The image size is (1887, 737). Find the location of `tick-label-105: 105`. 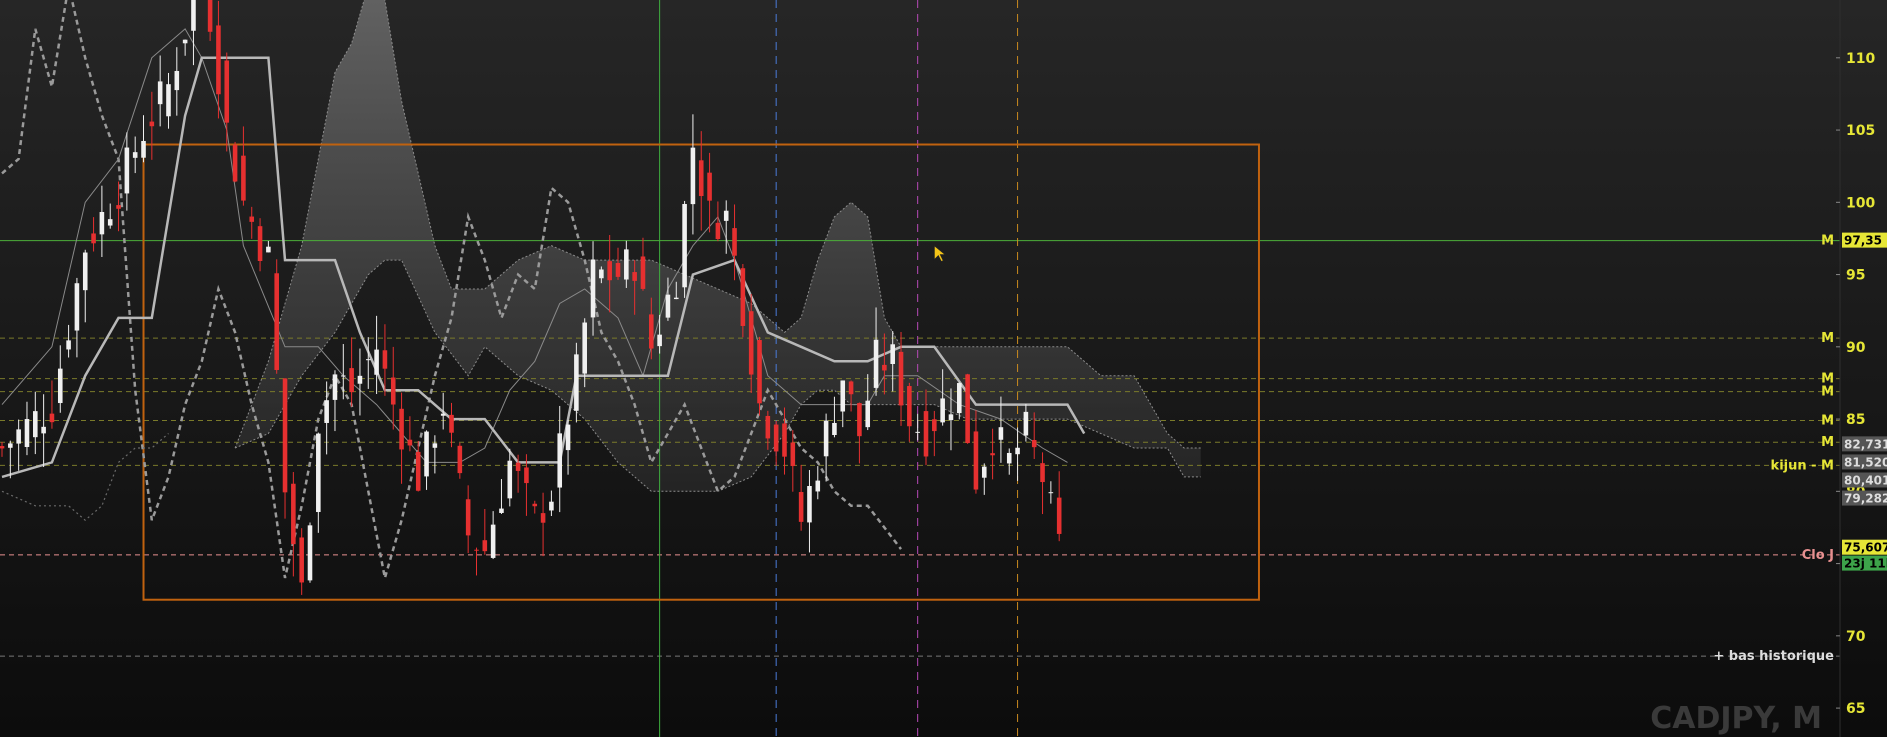

tick-label-105: 105 is located at coordinates (1860, 131).